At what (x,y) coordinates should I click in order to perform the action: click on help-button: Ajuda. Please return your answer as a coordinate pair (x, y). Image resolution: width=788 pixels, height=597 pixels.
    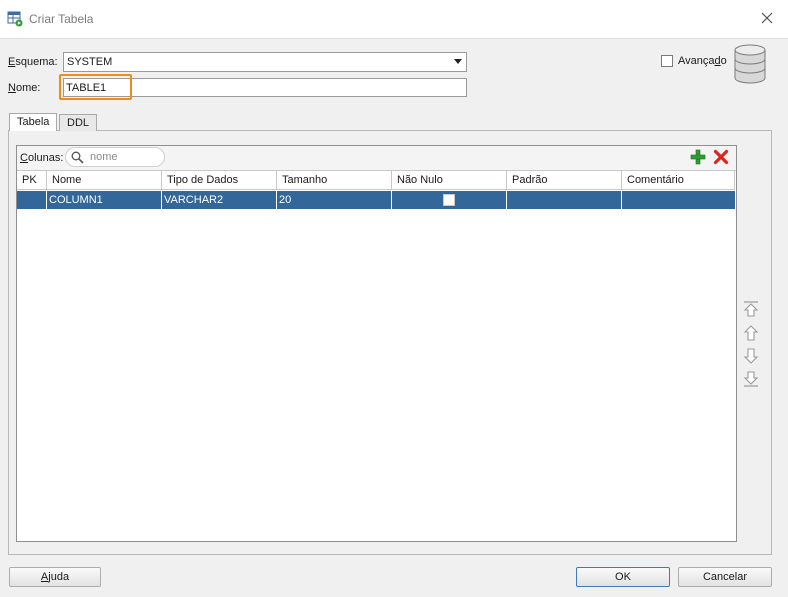
    Looking at the image, I should click on (55, 577).